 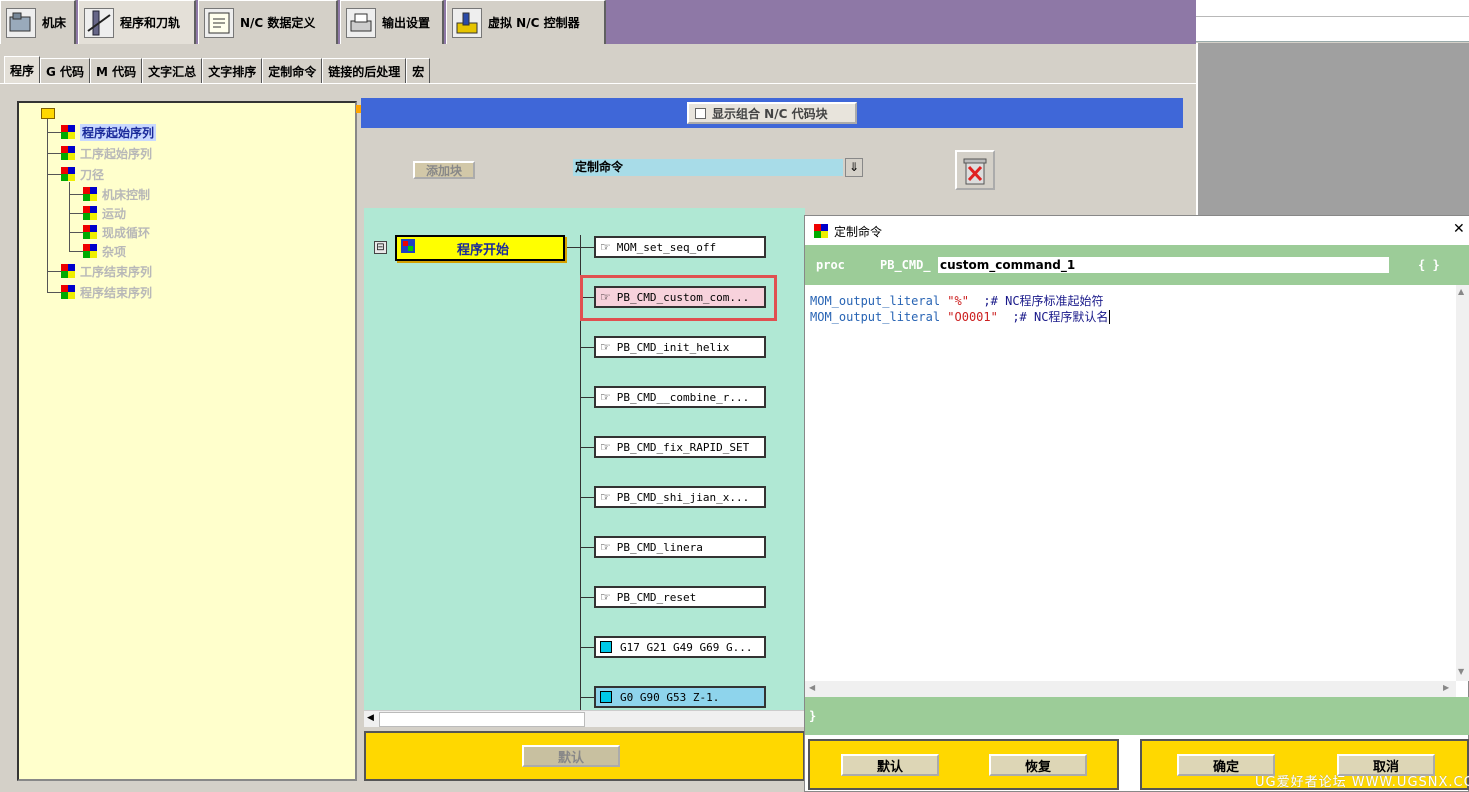 I want to click on text-cursor, so click(x=1110, y=317).